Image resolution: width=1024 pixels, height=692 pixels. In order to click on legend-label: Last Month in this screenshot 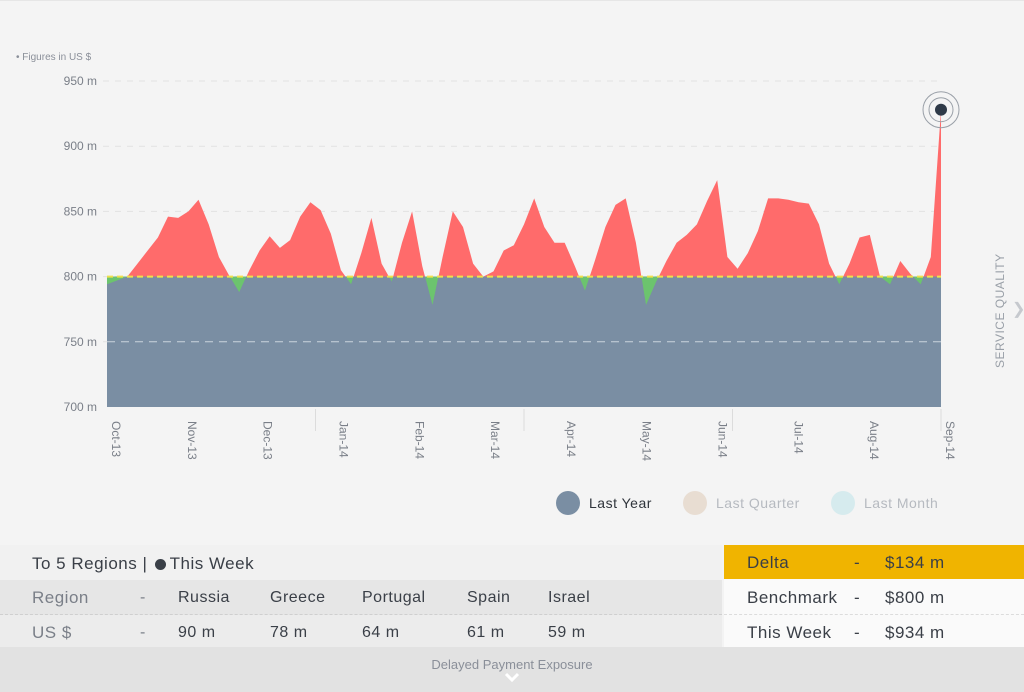, I will do `click(901, 503)`.